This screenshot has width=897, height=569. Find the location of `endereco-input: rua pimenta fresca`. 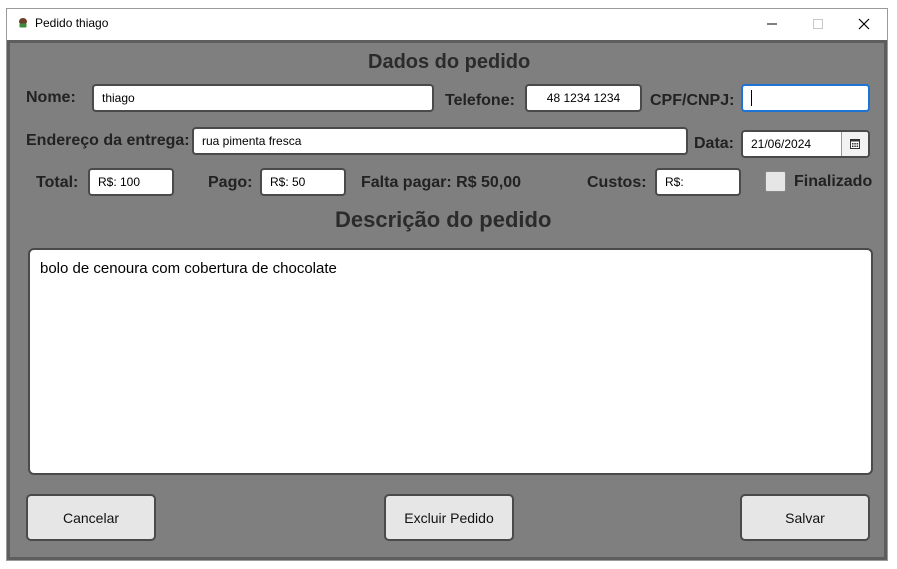

endereco-input: rua pimenta fresca is located at coordinates (440, 141).